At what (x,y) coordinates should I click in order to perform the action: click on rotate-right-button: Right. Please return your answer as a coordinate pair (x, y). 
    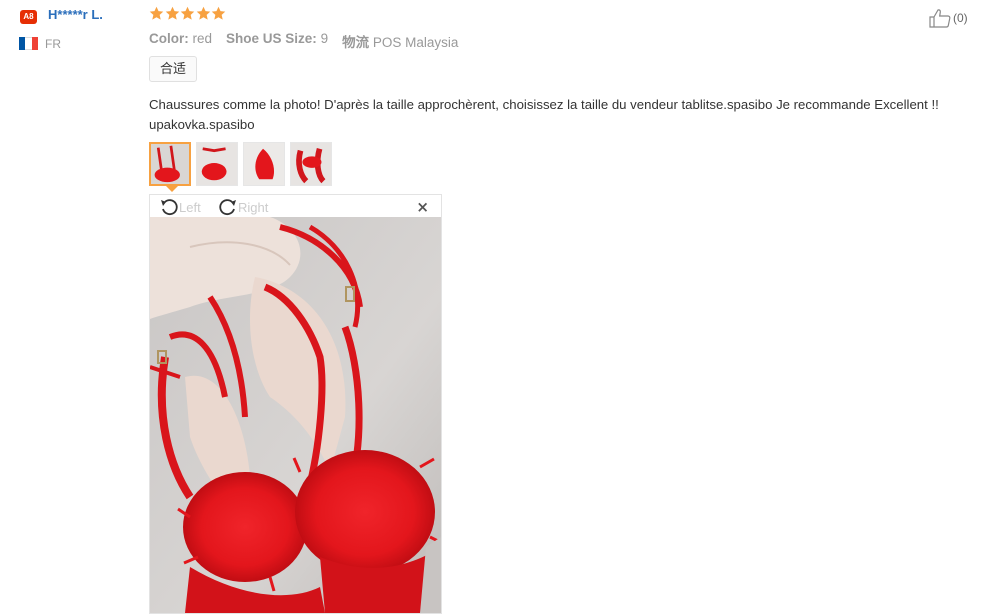
    Looking at the image, I should click on (243, 207).